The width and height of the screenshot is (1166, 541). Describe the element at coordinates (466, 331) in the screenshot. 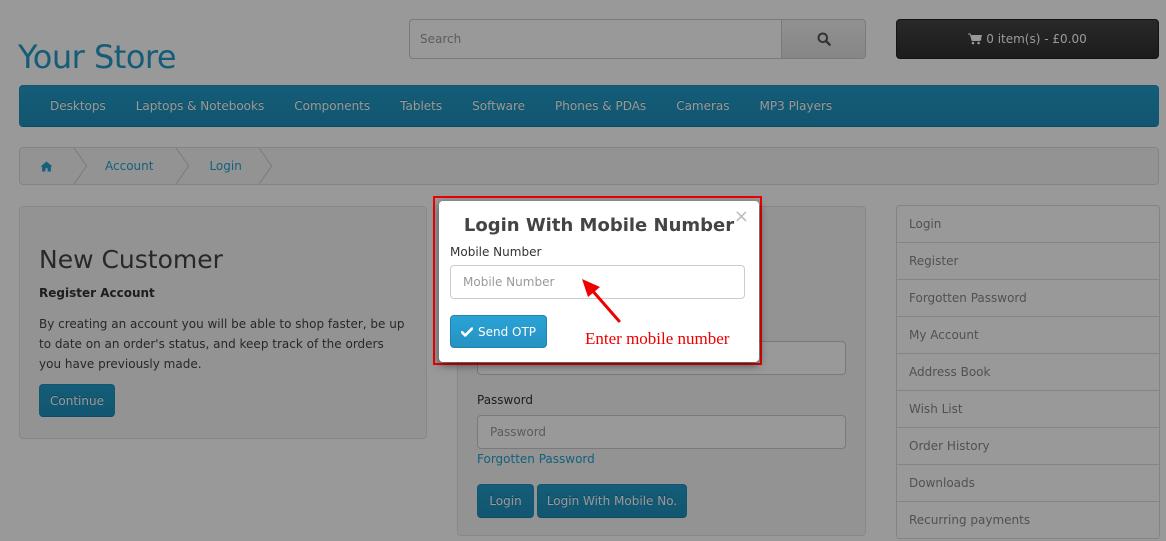

I see `check-icon` at that location.